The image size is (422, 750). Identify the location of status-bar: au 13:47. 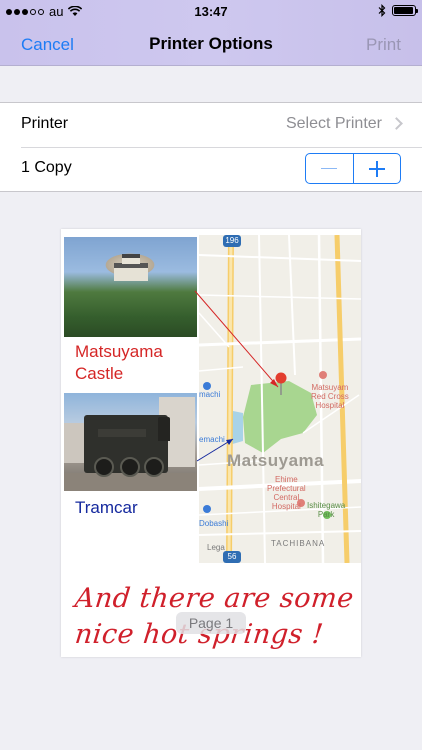
(211, 12).